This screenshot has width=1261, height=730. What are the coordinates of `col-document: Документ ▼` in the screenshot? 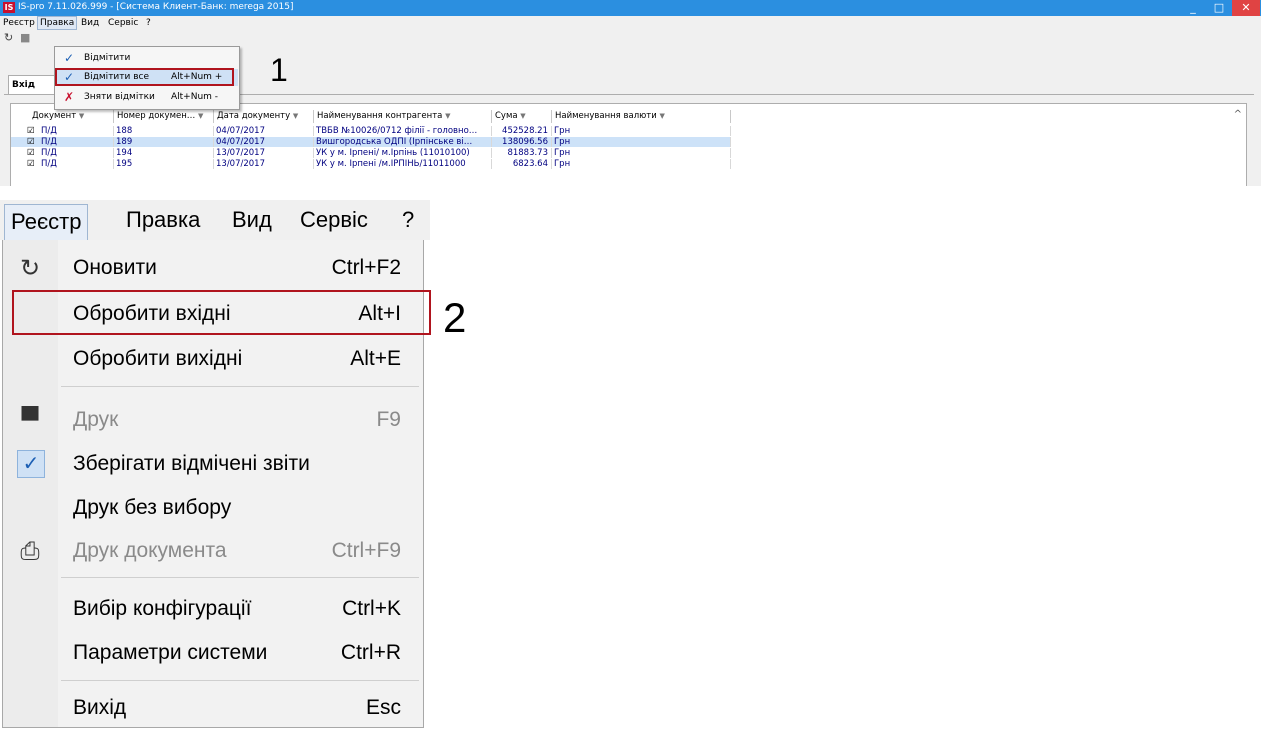 It's located at (71, 116).